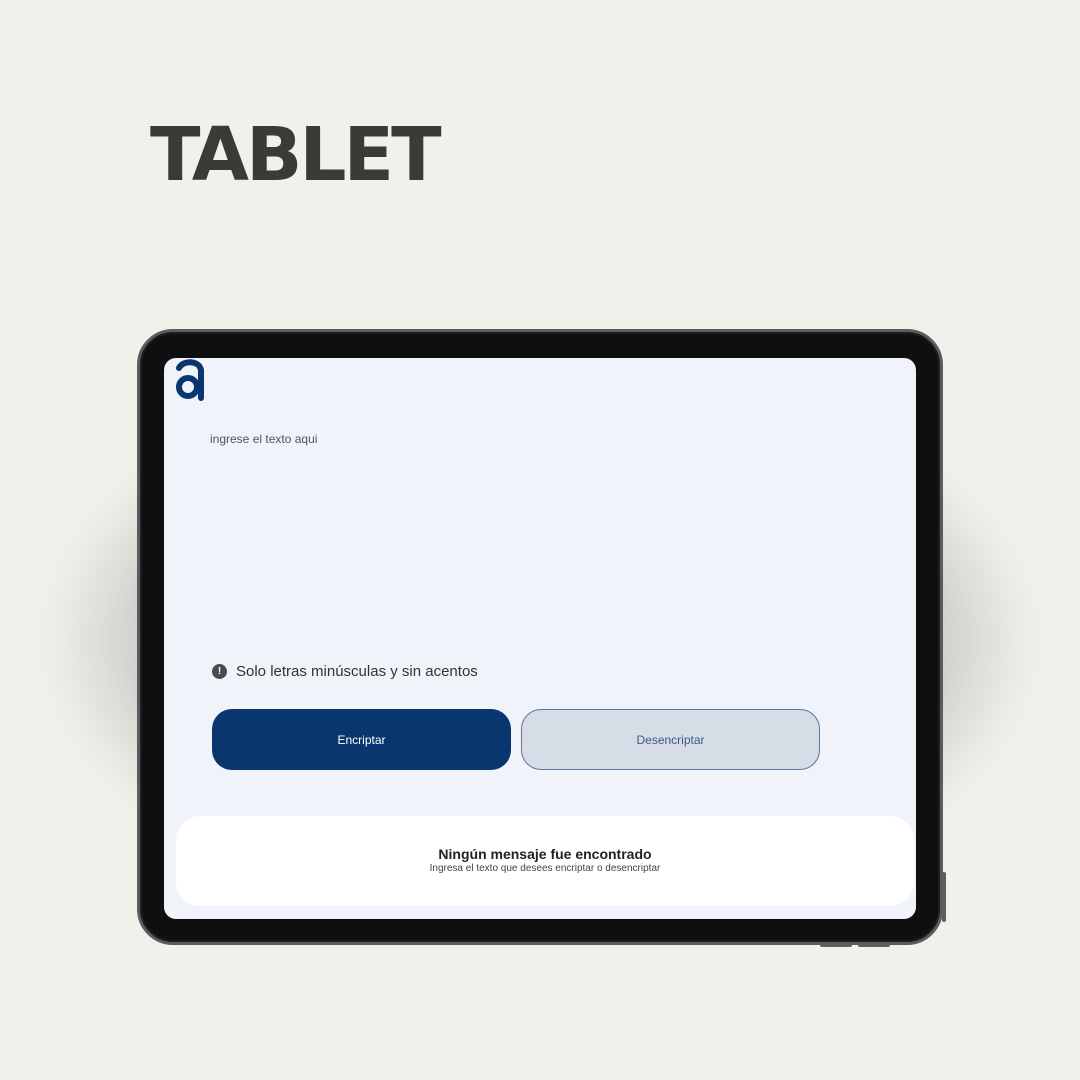 The image size is (1080, 1080). Describe the element at coordinates (530, 542) in the screenshot. I see `text-input` at that location.